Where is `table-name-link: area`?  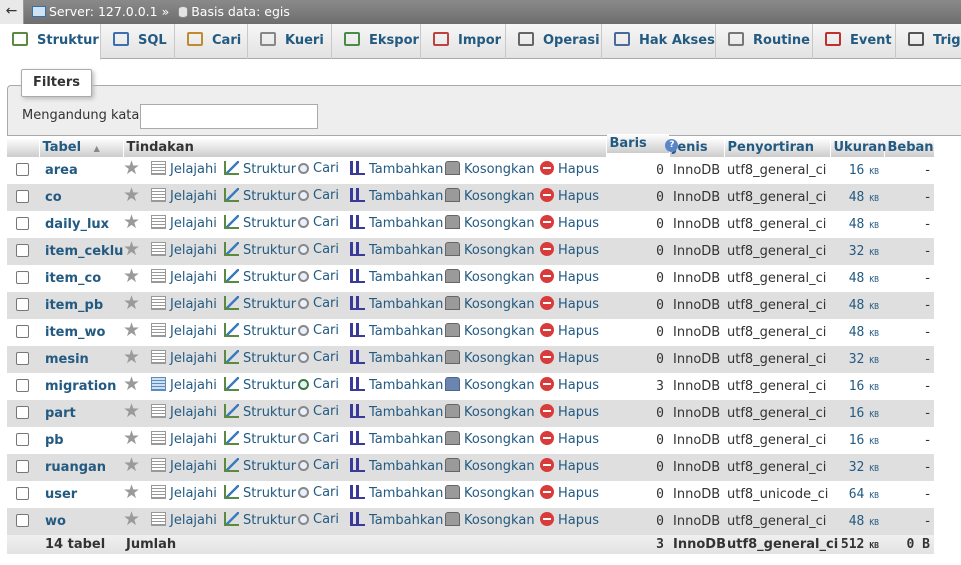 table-name-link: area is located at coordinates (81, 170).